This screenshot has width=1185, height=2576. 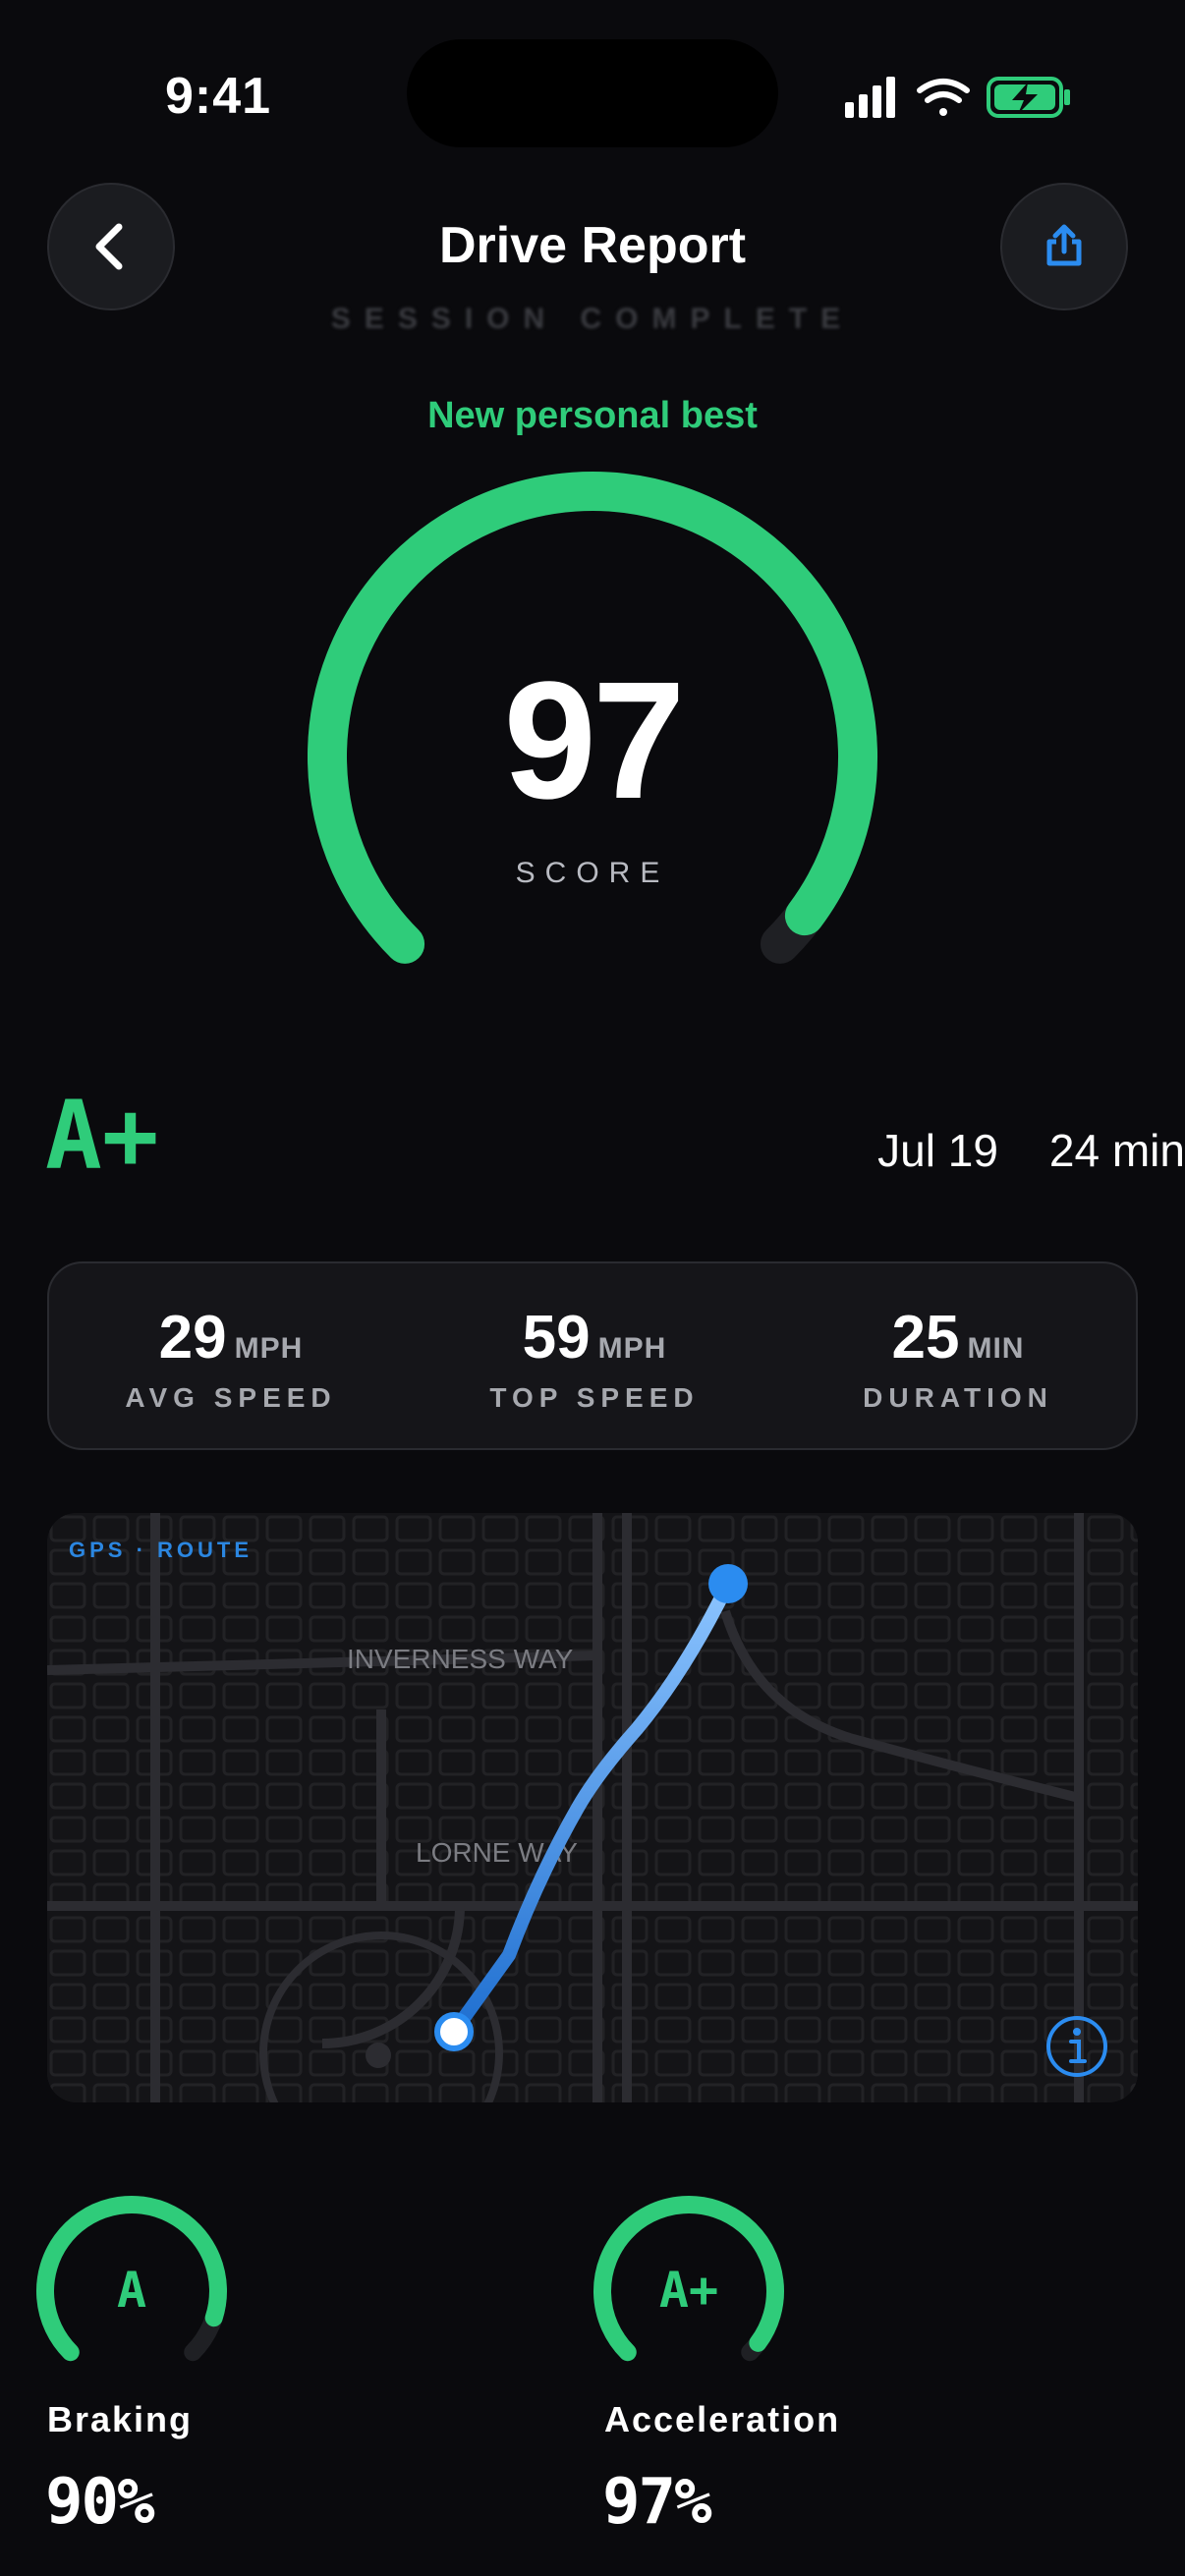 I want to click on stat-label: AVG SPEED, so click(x=231, y=1397).